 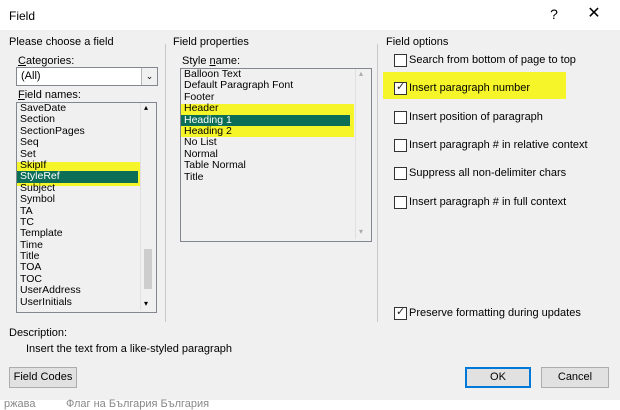 What do you see at coordinates (77, 142) in the screenshot?
I see `field-name-item: Seq` at bounding box center [77, 142].